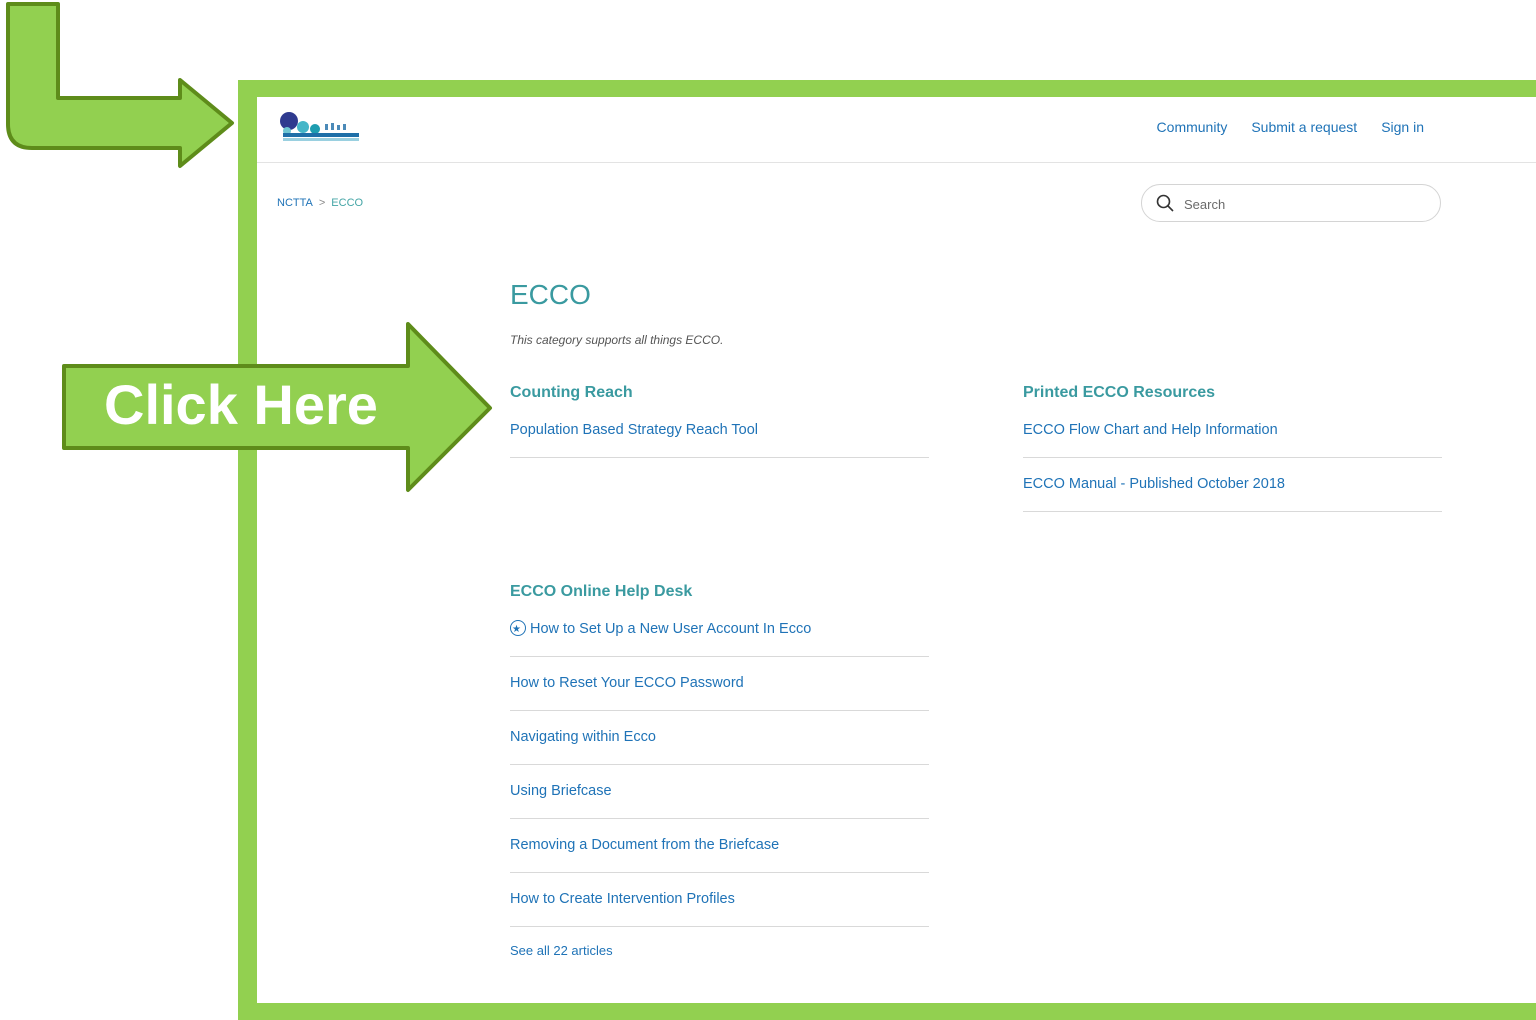 Image resolution: width=1536 pixels, height=1020 pixels. What do you see at coordinates (719, 439) in the screenshot?
I see `article-link: Population Based Strategy Reach Tool` at bounding box center [719, 439].